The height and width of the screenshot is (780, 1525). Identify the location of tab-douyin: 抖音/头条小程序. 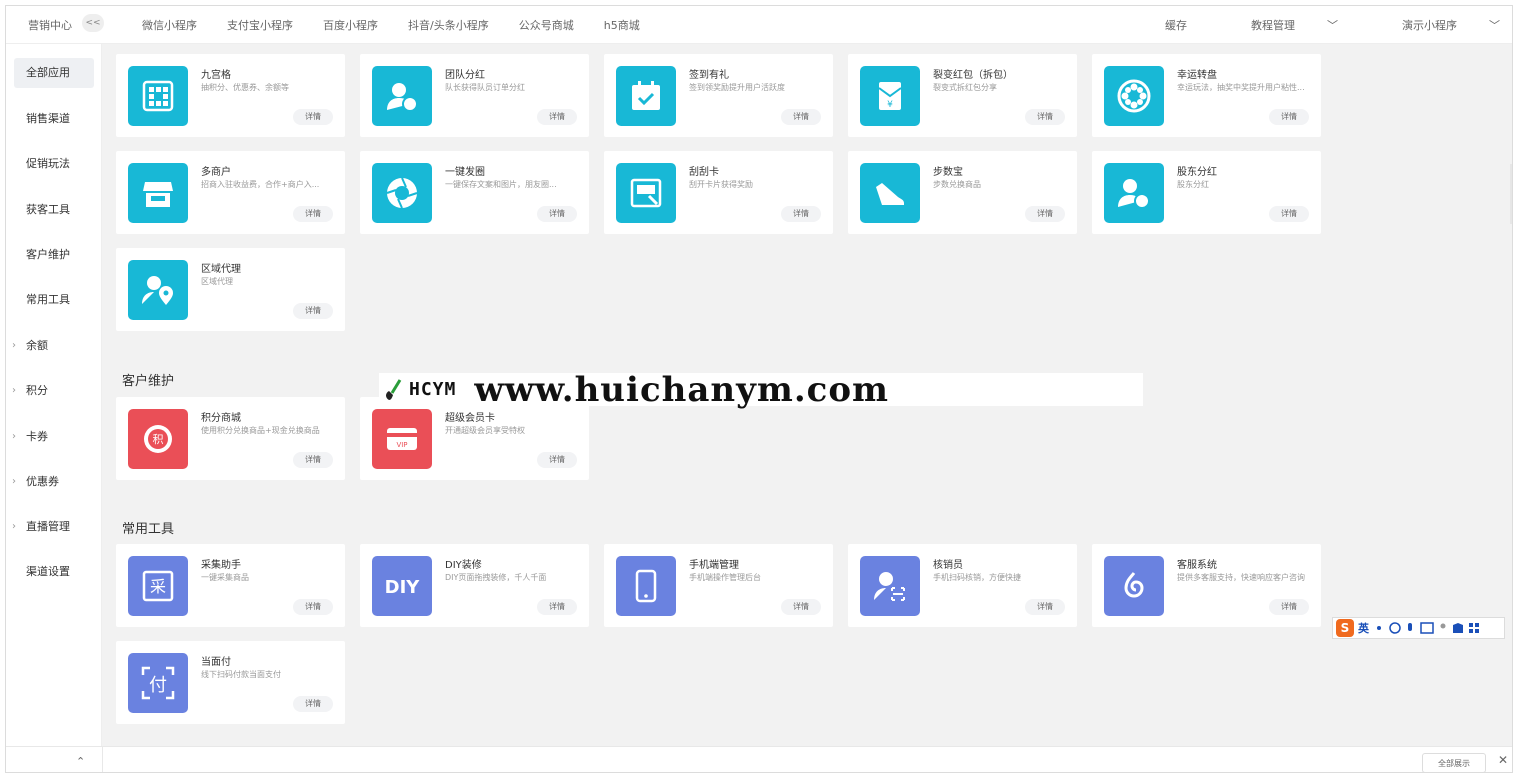
(448, 25).